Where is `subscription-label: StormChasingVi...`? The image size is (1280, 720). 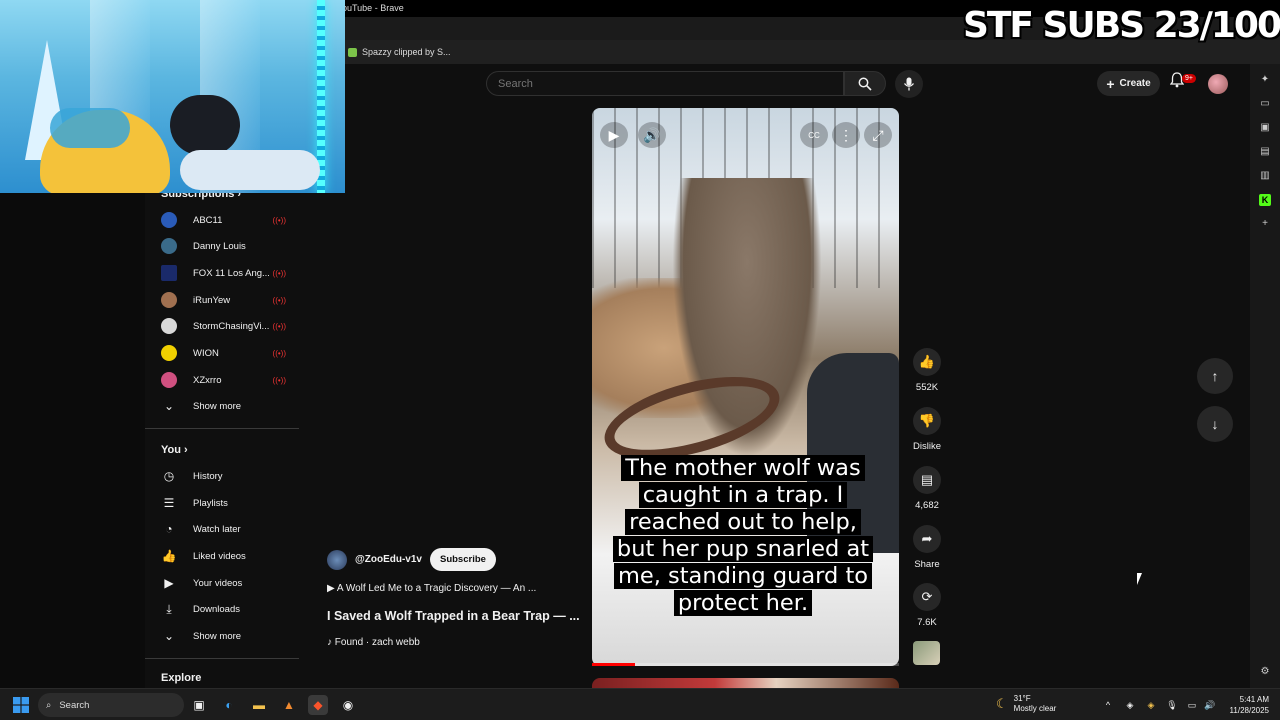 subscription-label: StormChasingVi... is located at coordinates (231, 326).